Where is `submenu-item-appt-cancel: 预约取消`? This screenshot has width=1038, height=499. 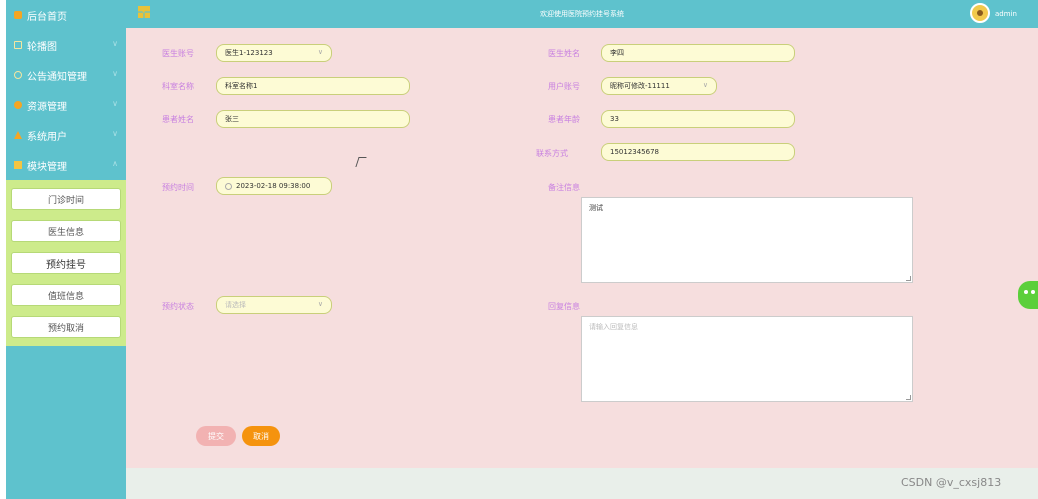 submenu-item-appt-cancel: 预约取消 is located at coordinates (66, 327).